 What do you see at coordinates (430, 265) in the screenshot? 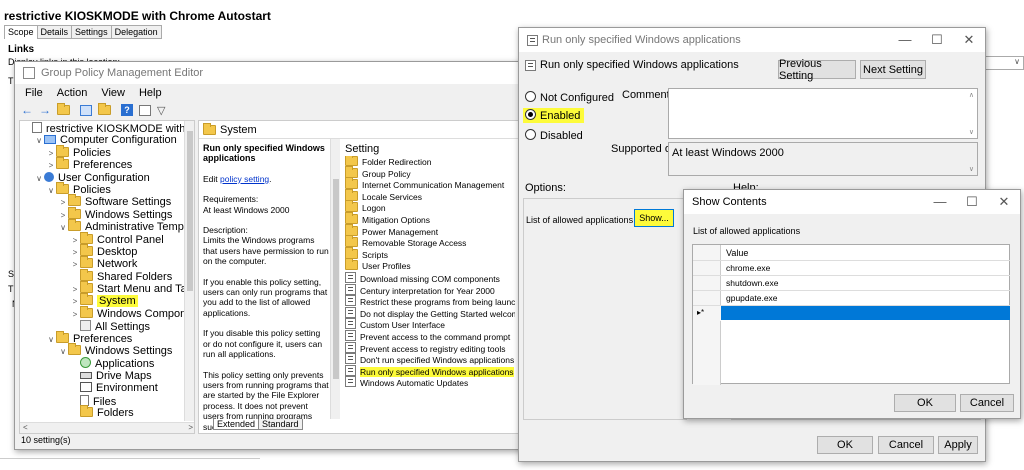
I see `setting-folder-item: User Profiles` at bounding box center [430, 265].